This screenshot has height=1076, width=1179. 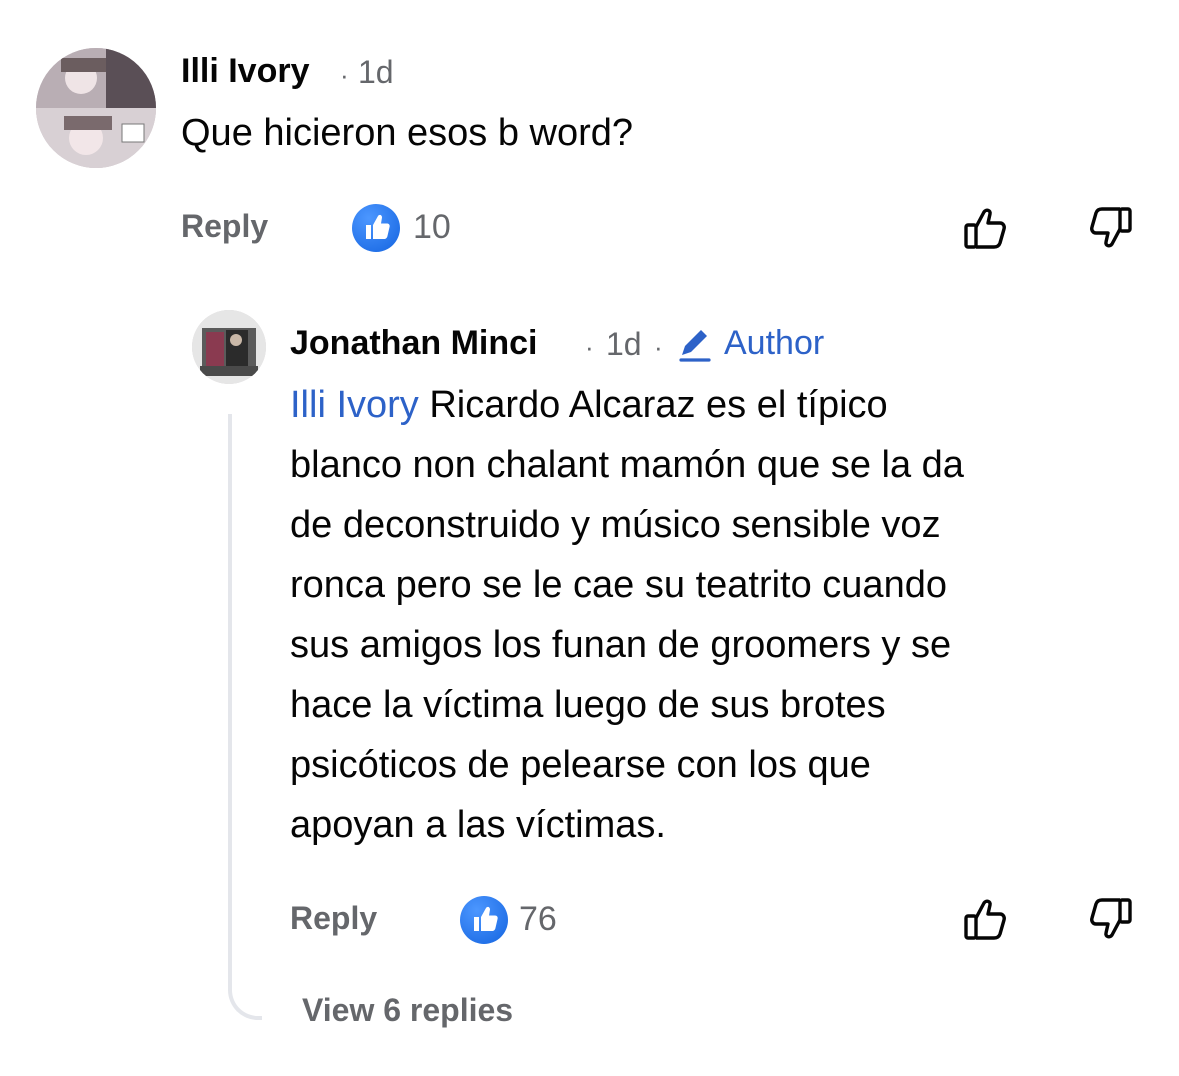 What do you see at coordinates (618, 585) in the screenshot?
I see `reply-text-line: ronca pero se le cae su teatrito cuando` at bounding box center [618, 585].